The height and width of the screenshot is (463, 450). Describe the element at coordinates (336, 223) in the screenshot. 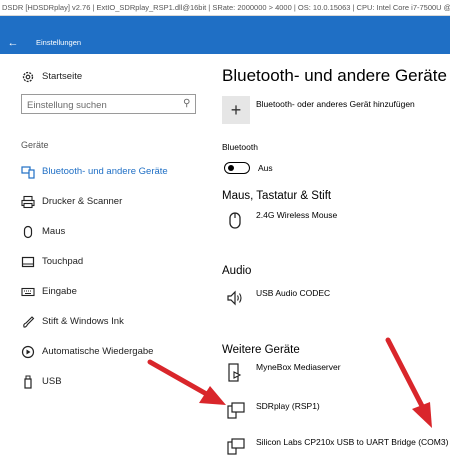

I see `device-item: 2.4G Wireless Mouse` at that location.